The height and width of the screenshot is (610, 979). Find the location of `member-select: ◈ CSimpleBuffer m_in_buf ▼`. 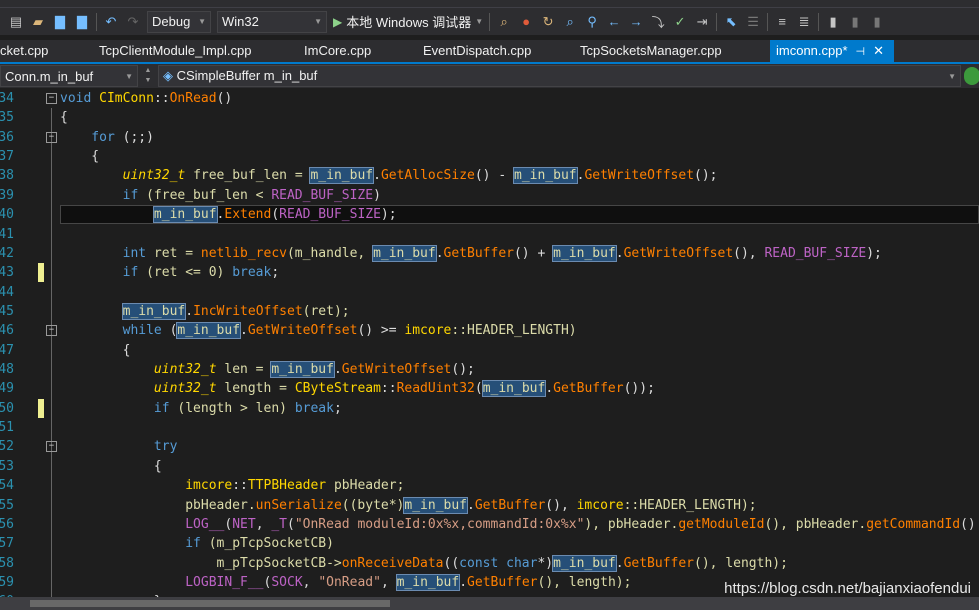

member-select: ◈ CSimpleBuffer m_in_buf ▼ is located at coordinates (559, 76).